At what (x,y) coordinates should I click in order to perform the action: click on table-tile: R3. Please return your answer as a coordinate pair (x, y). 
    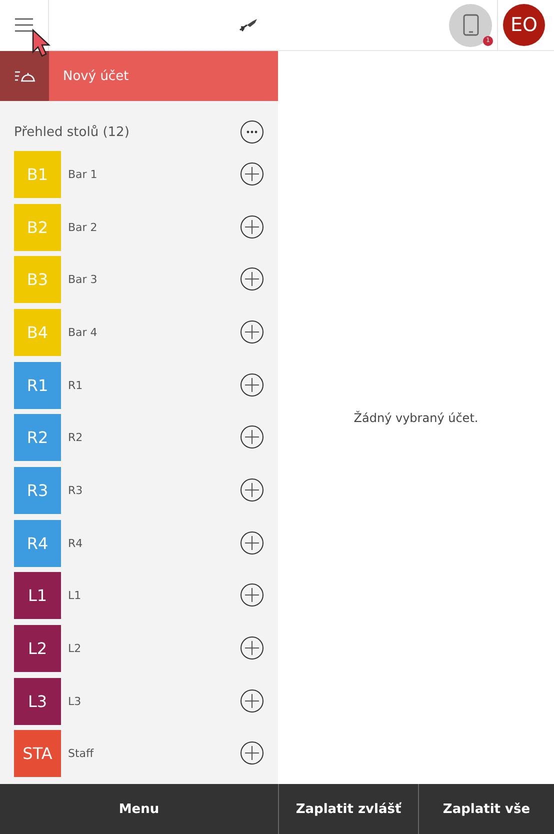
    Looking at the image, I should click on (37, 490).